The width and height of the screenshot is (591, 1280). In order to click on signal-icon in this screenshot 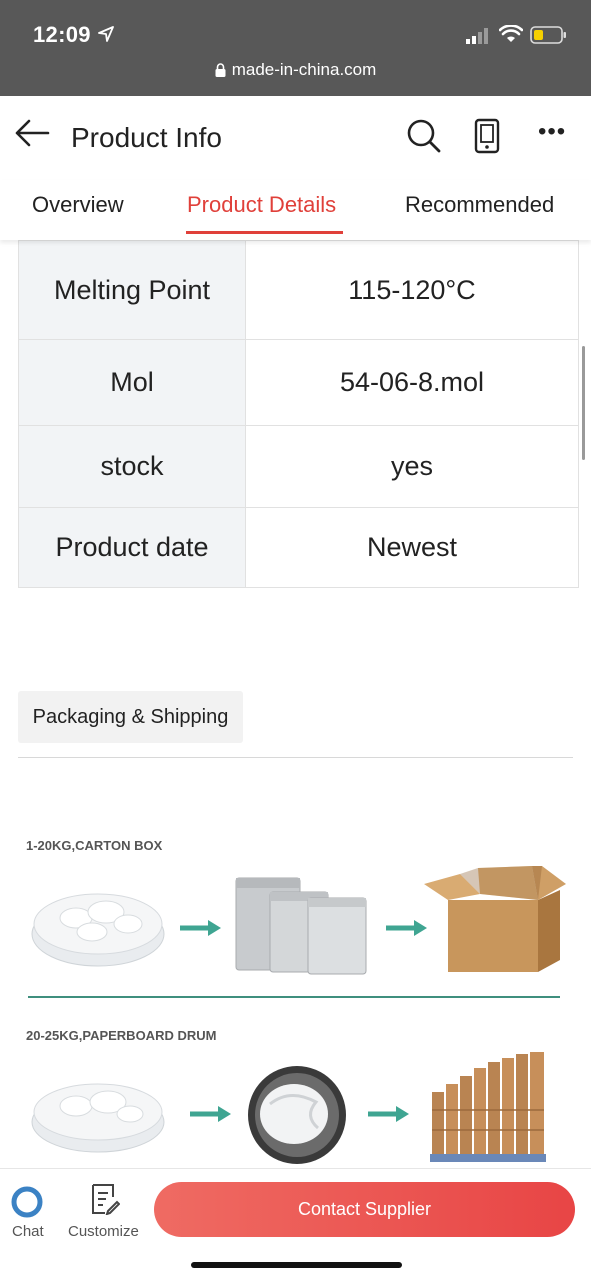, I will do `click(477, 36)`.